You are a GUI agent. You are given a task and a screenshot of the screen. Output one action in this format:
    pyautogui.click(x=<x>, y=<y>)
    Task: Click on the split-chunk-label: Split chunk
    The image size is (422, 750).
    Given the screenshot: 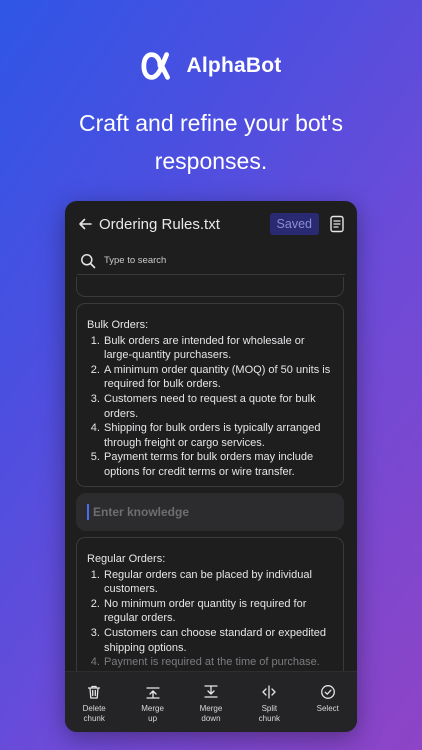 What is the action you would take?
    pyautogui.click(x=269, y=713)
    